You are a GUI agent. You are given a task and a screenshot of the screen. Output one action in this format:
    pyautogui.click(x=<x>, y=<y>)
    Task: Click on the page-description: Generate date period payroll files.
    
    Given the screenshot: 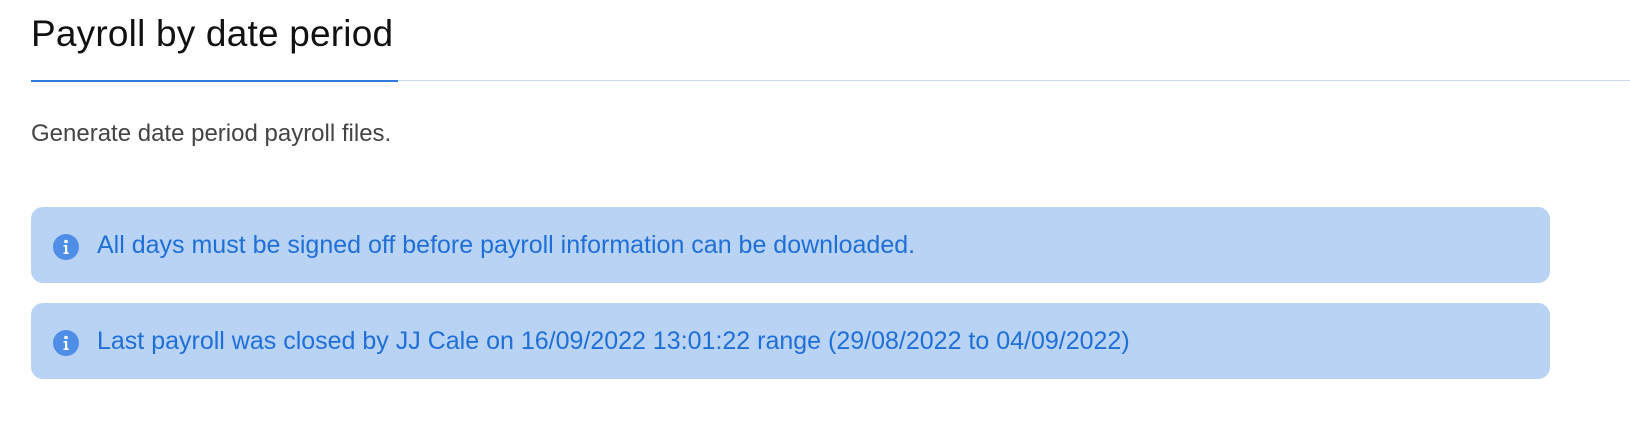 What is the action you would take?
    pyautogui.click(x=211, y=133)
    